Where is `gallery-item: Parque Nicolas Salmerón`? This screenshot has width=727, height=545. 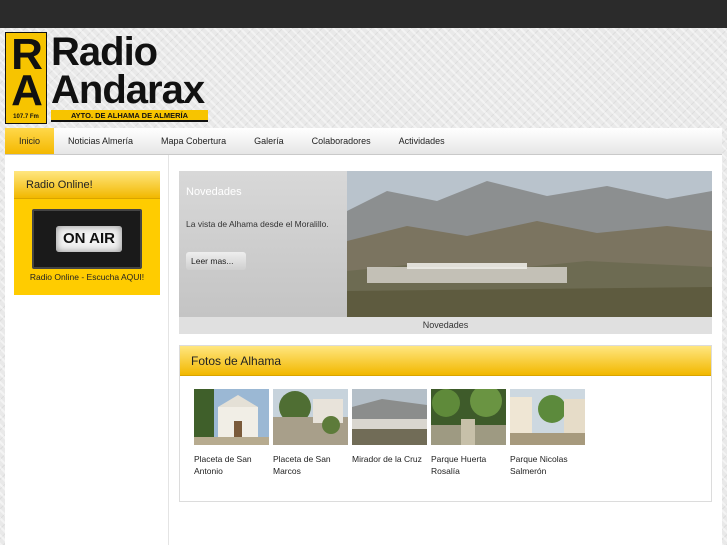 gallery-item: Parque Nicolas Salmerón is located at coordinates (547, 433).